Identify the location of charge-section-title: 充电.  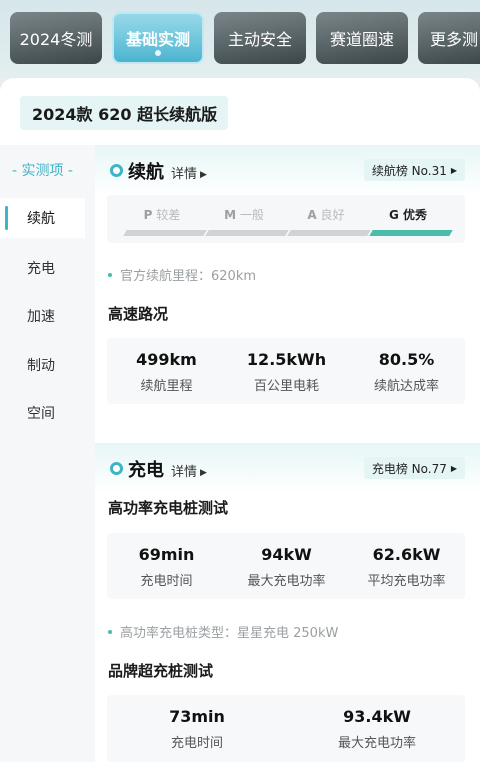
(146, 470).